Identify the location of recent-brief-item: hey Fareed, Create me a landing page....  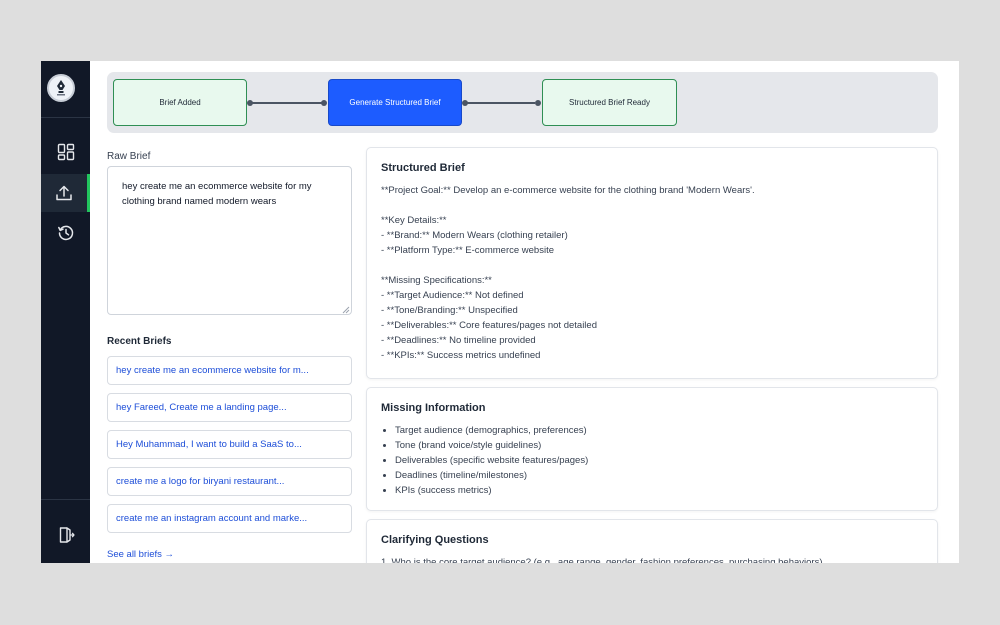
(229, 407).